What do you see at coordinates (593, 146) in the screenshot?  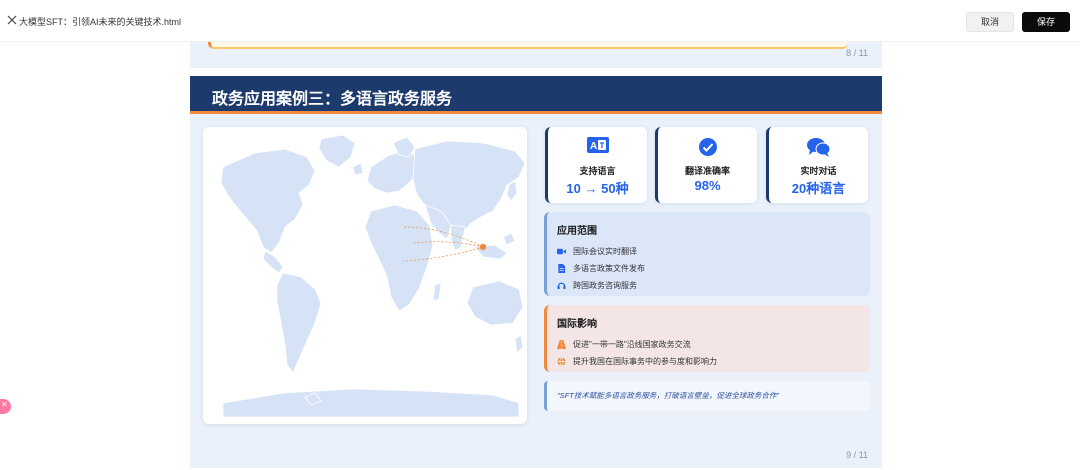 I see `svg-text: A` at bounding box center [593, 146].